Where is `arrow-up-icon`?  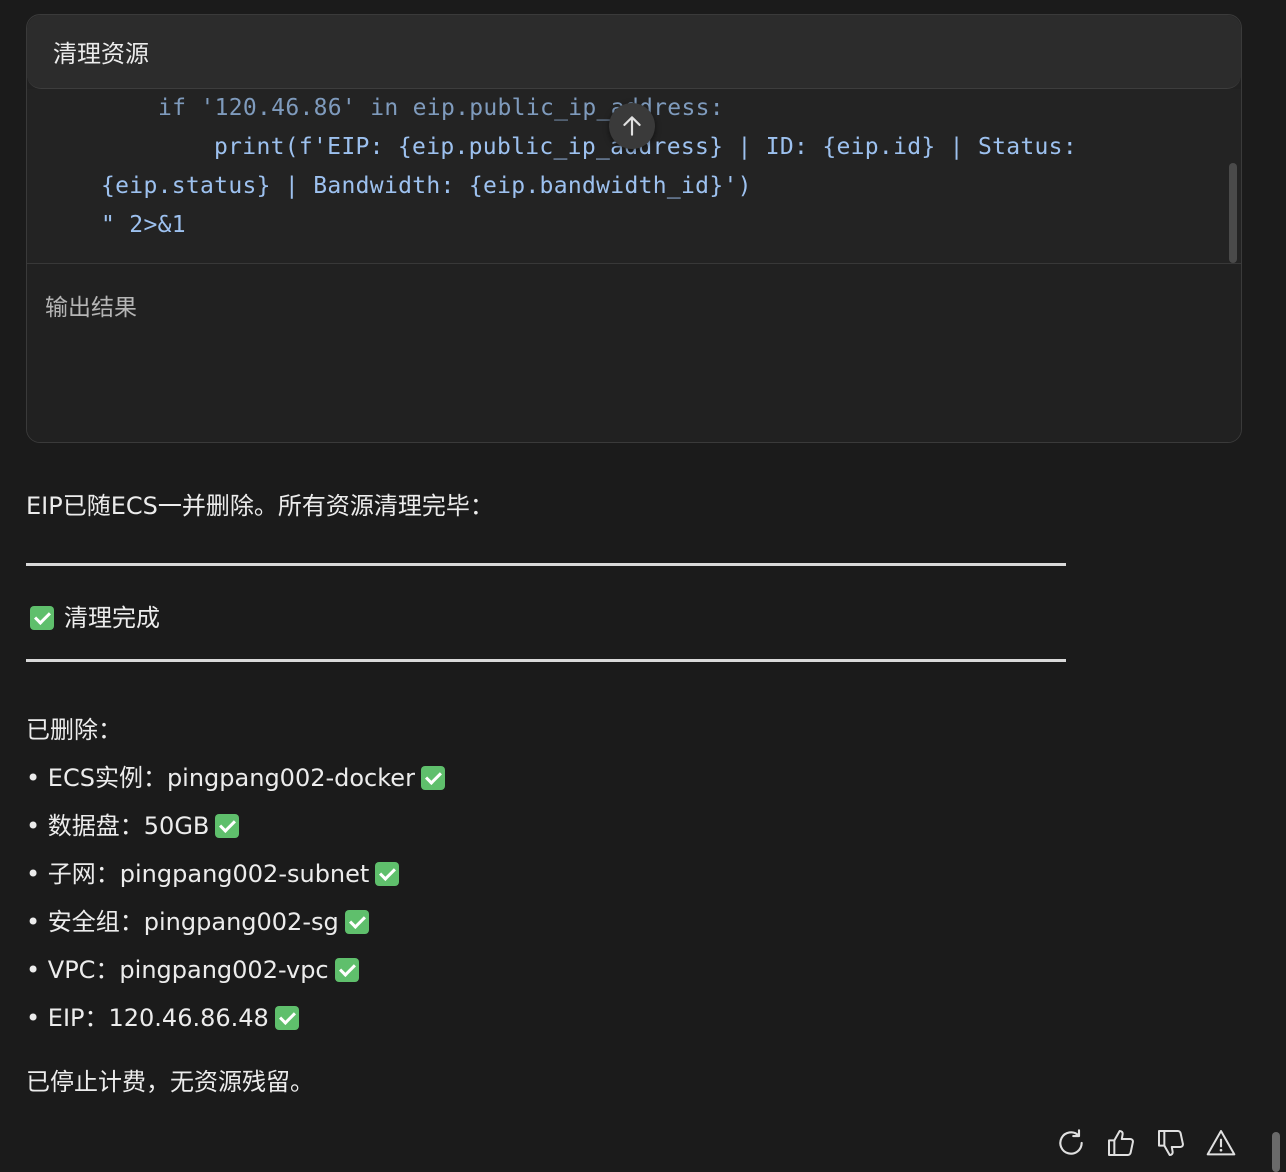 arrow-up-icon is located at coordinates (632, 126).